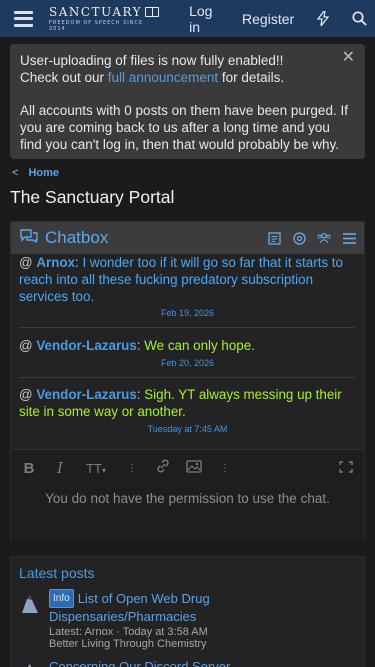 This screenshot has height=667, width=375. Describe the element at coordinates (77, 237) in the screenshot. I see `chatbox-title: Chatbox` at that location.